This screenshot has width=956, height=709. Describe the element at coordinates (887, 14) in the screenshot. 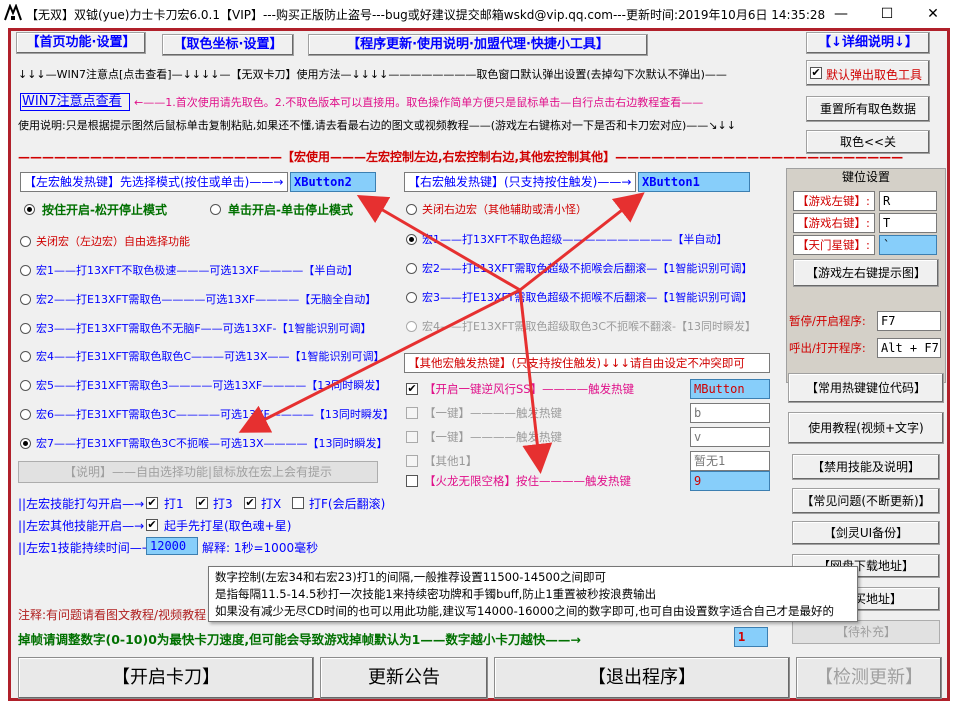

I see `maximize-button: ☐` at that location.